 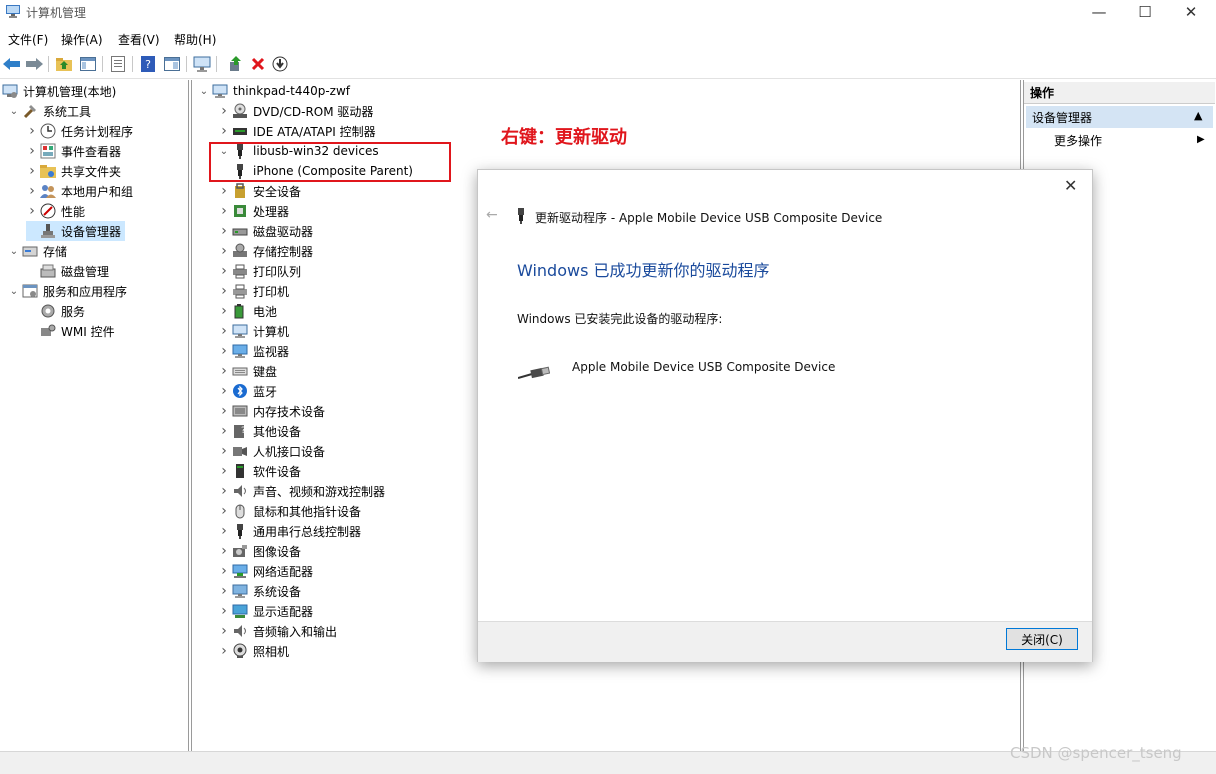 What do you see at coordinates (247, 311) in the screenshot?
I see `device-category: › 电池` at bounding box center [247, 311].